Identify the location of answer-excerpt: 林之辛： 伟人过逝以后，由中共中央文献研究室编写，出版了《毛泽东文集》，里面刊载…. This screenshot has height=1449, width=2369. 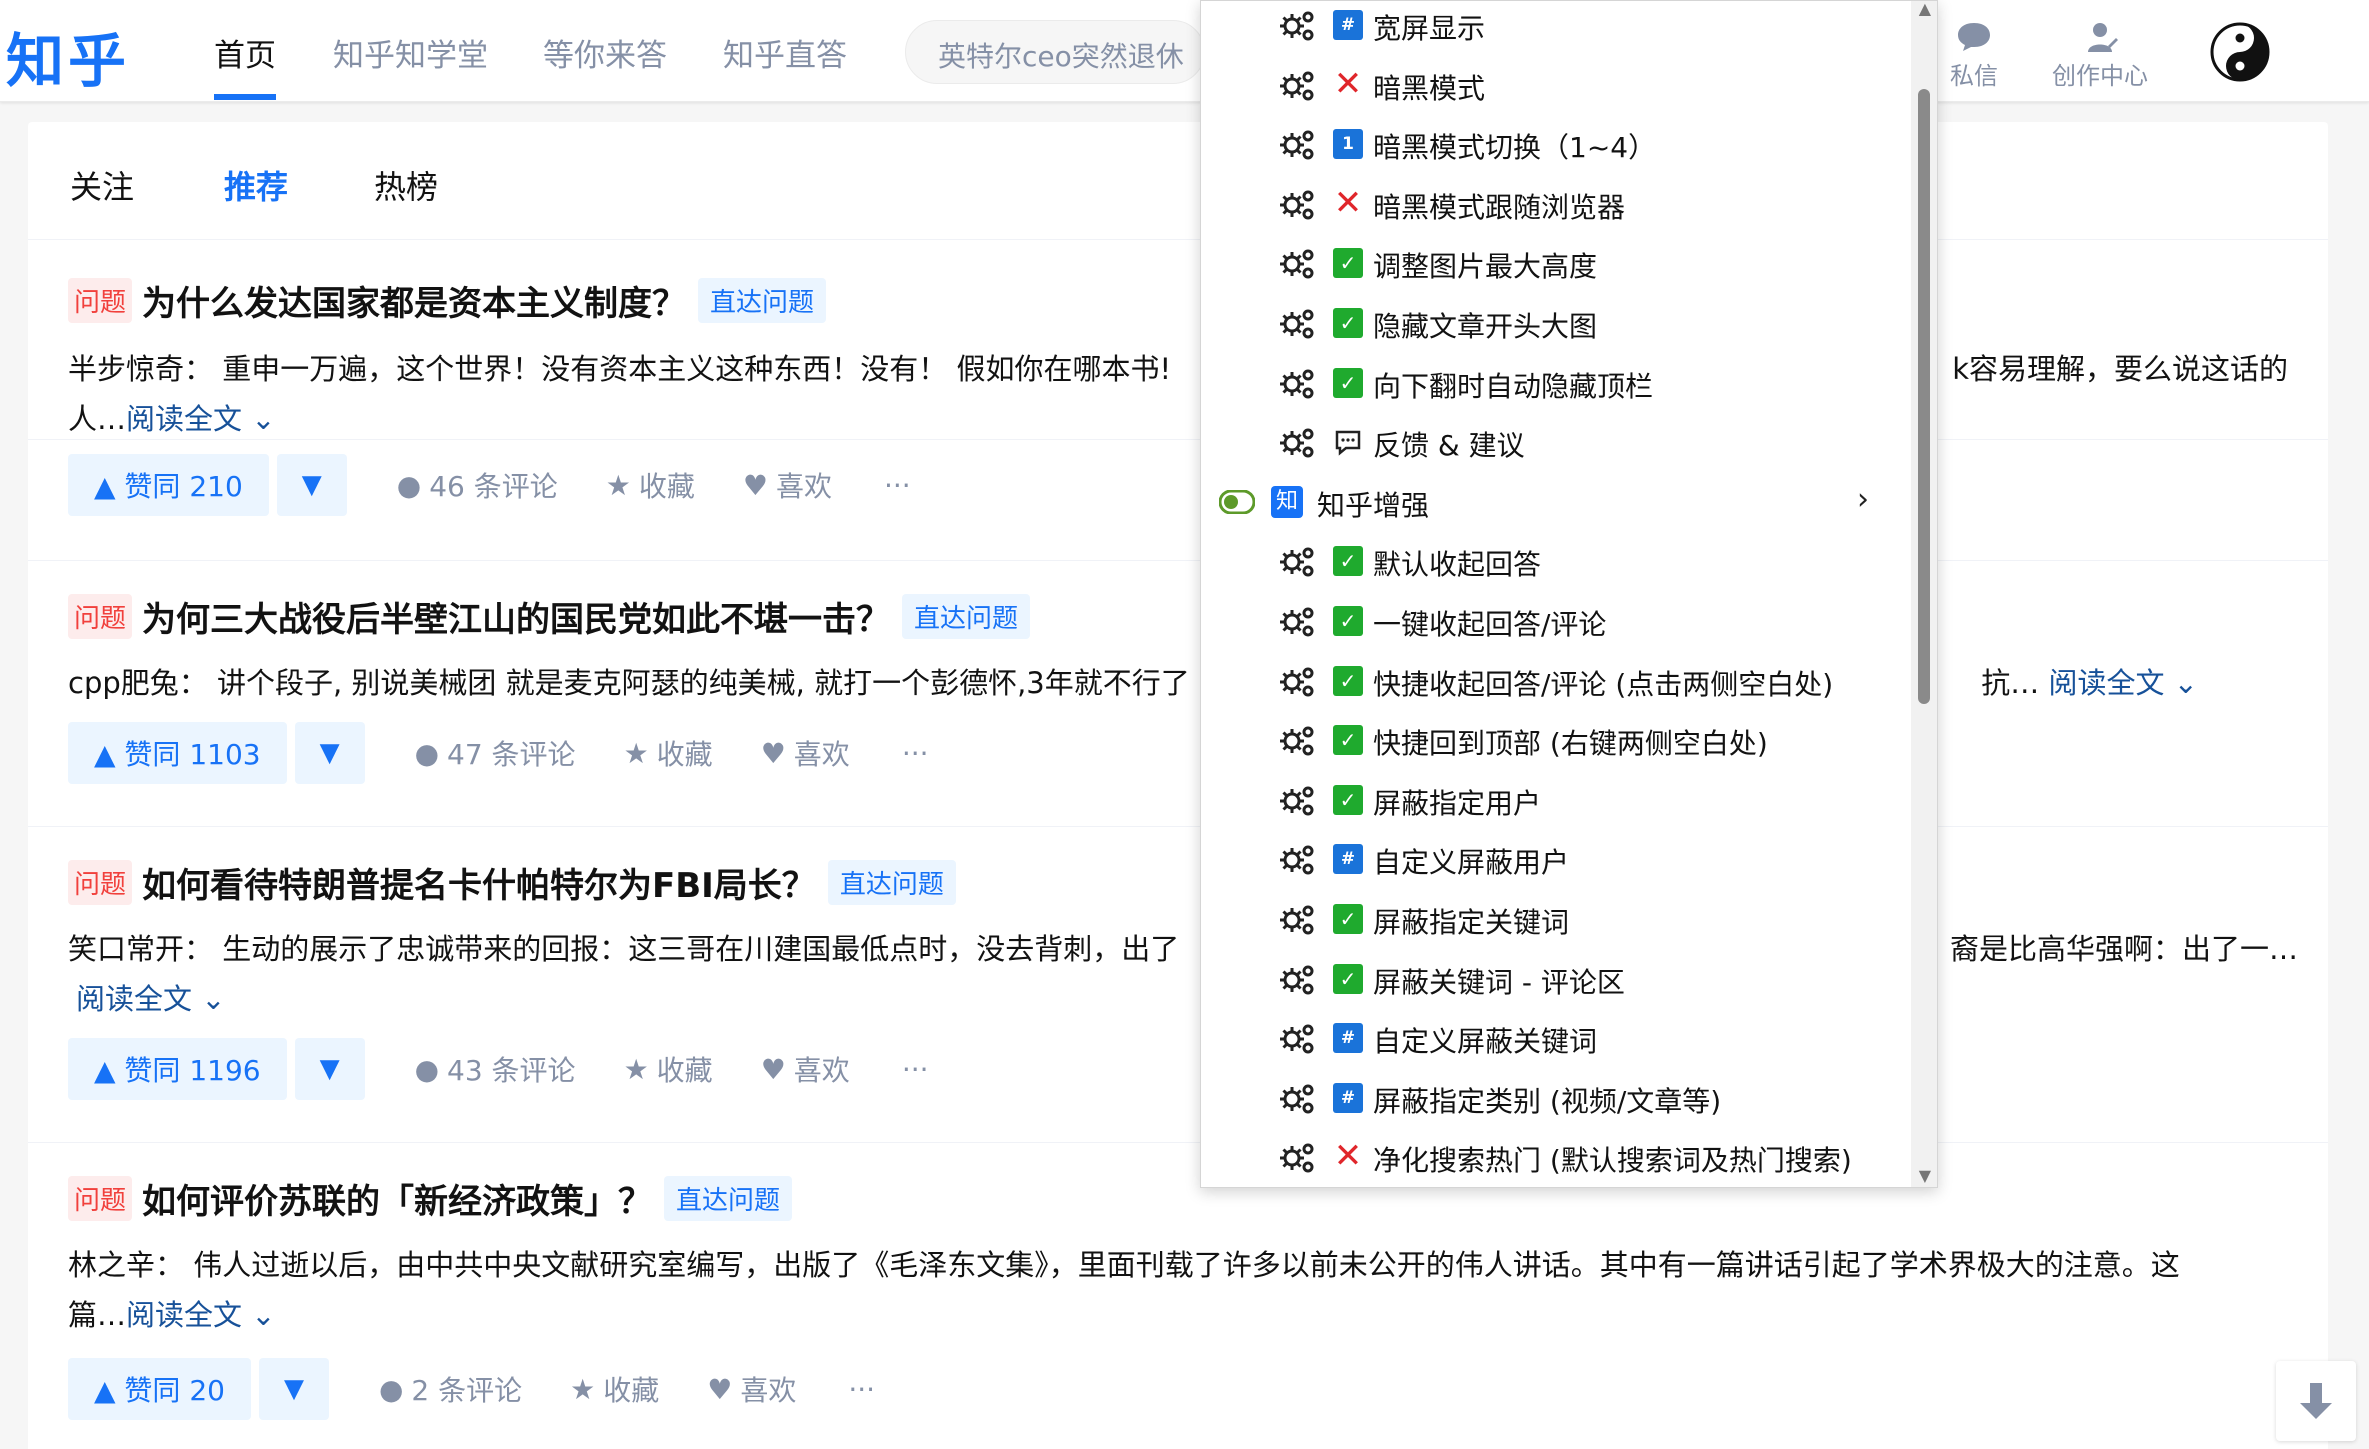
(1188, 1290).